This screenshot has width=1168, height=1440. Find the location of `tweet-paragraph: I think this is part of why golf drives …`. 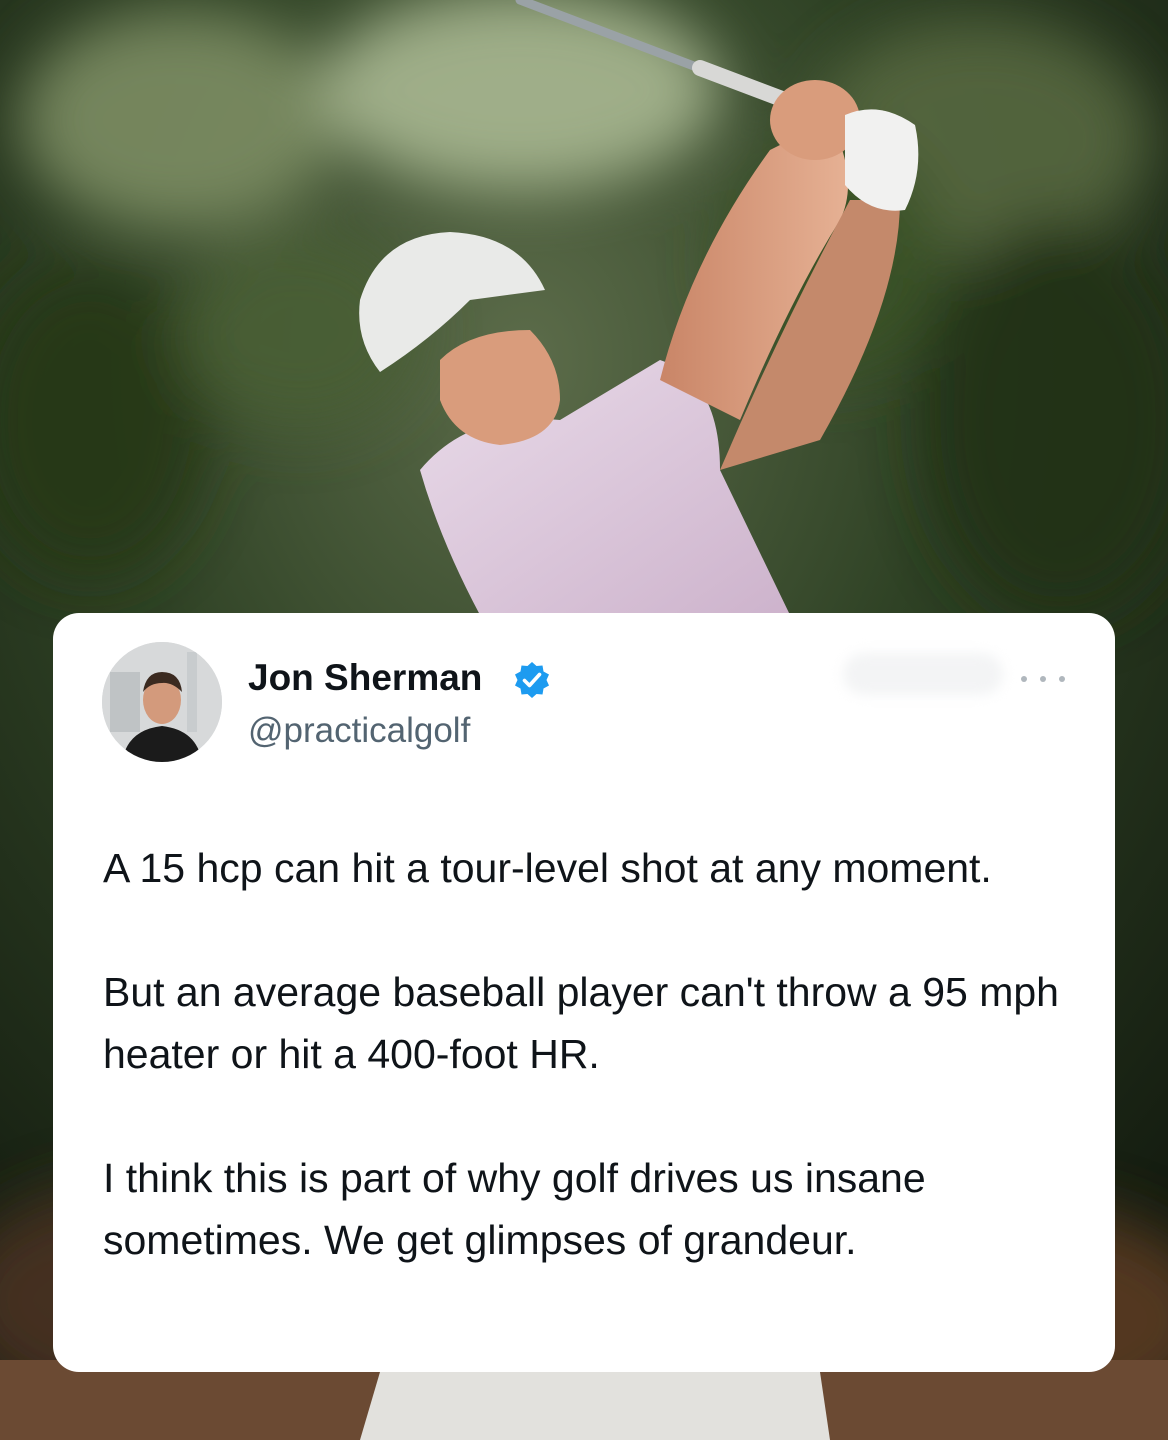

tweet-paragraph: I think this is part of why golf drives … is located at coordinates (514, 1209).